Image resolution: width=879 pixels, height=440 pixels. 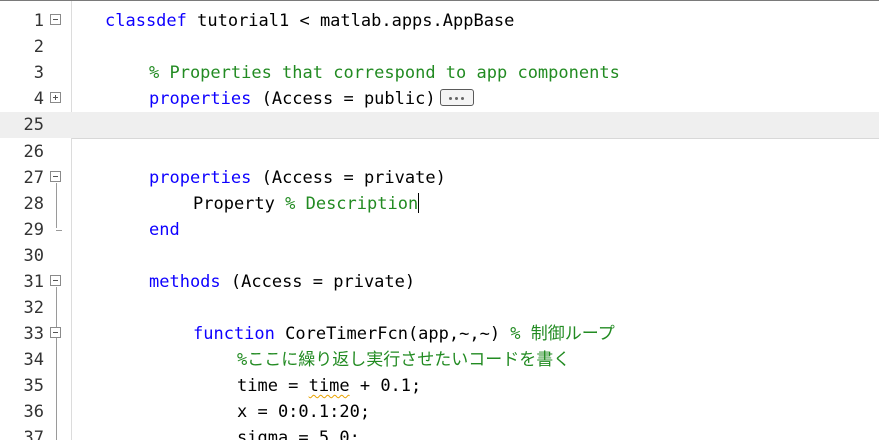 What do you see at coordinates (439, 432) in the screenshot?
I see `code-line-37: 37 sigma = 5.0;` at bounding box center [439, 432].